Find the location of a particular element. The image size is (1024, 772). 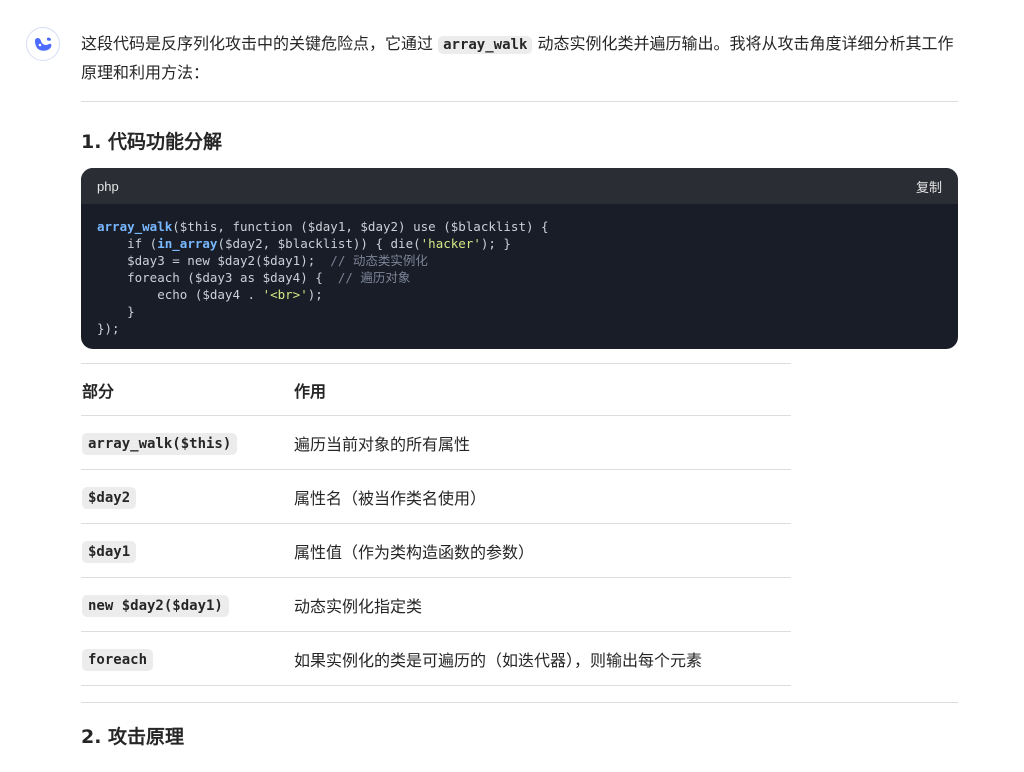

table-code: $day1 is located at coordinates (109, 552).